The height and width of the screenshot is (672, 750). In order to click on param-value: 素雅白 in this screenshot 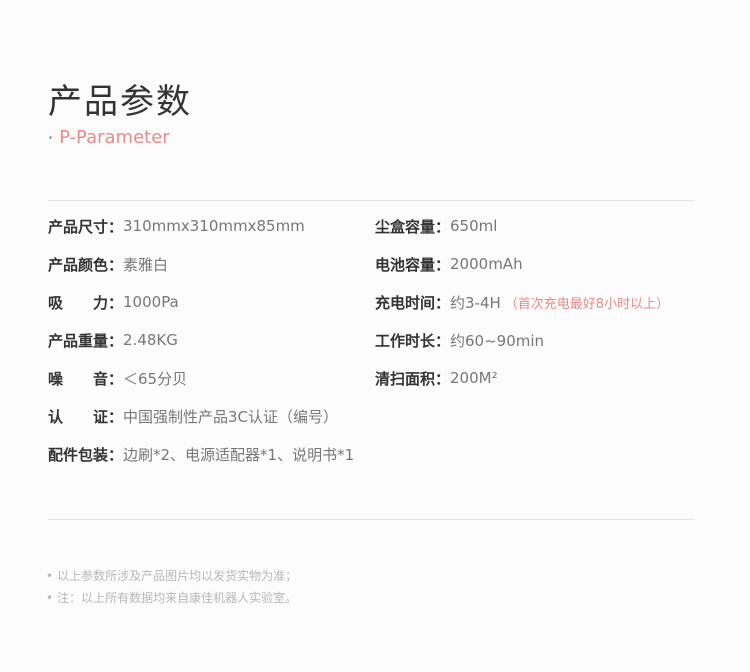, I will do `click(146, 264)`.